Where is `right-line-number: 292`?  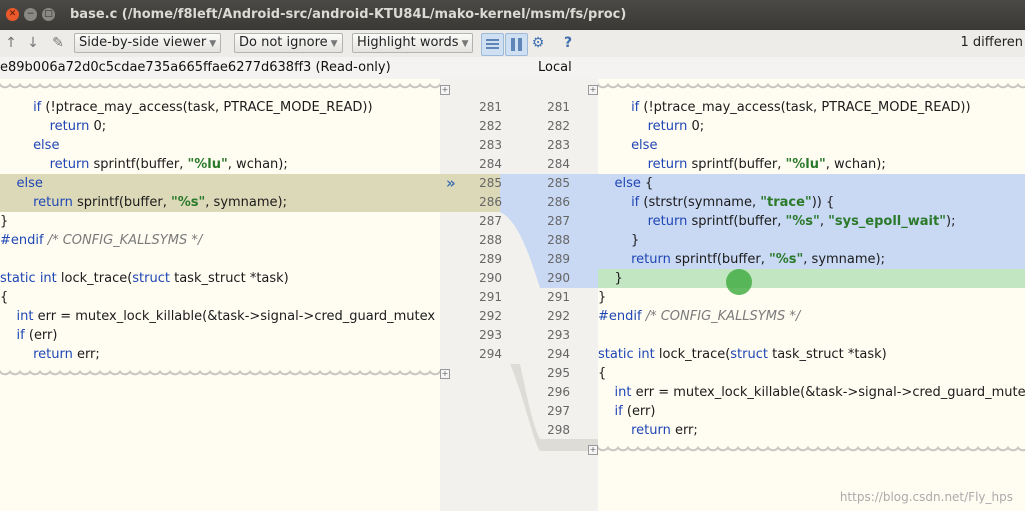 right-line-number: 292 is located at coordinates (558, 316).